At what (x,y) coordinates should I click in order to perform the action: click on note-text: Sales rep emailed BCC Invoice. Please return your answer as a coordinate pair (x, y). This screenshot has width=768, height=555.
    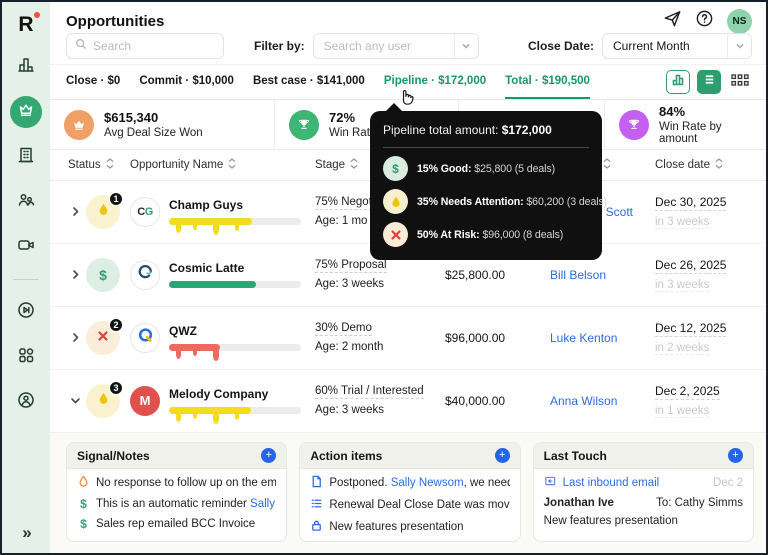
    Looking at the image, I should click on (176, 524).